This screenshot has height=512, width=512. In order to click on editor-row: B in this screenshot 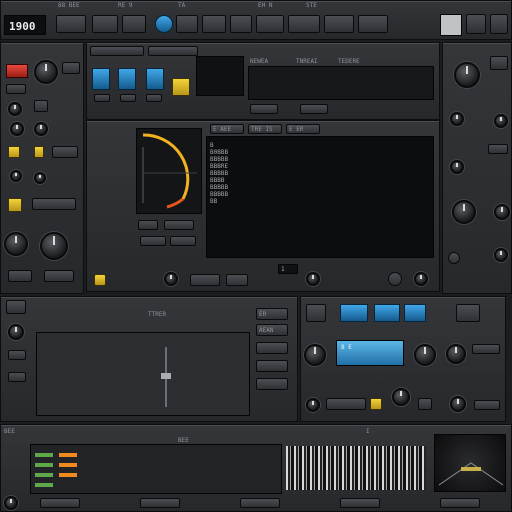, I will do `click(240, 145)`.